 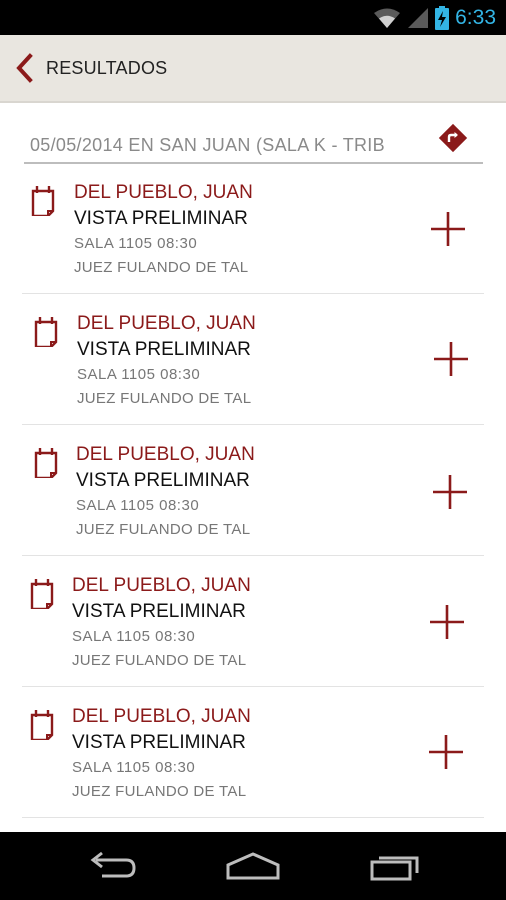 I want to click on nav-home-button, so click(x=253, y=866).